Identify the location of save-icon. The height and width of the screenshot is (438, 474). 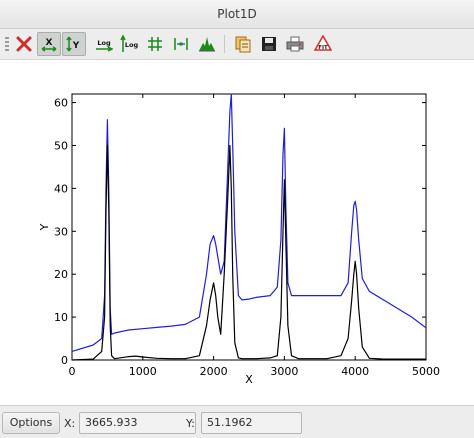
(269, 44).